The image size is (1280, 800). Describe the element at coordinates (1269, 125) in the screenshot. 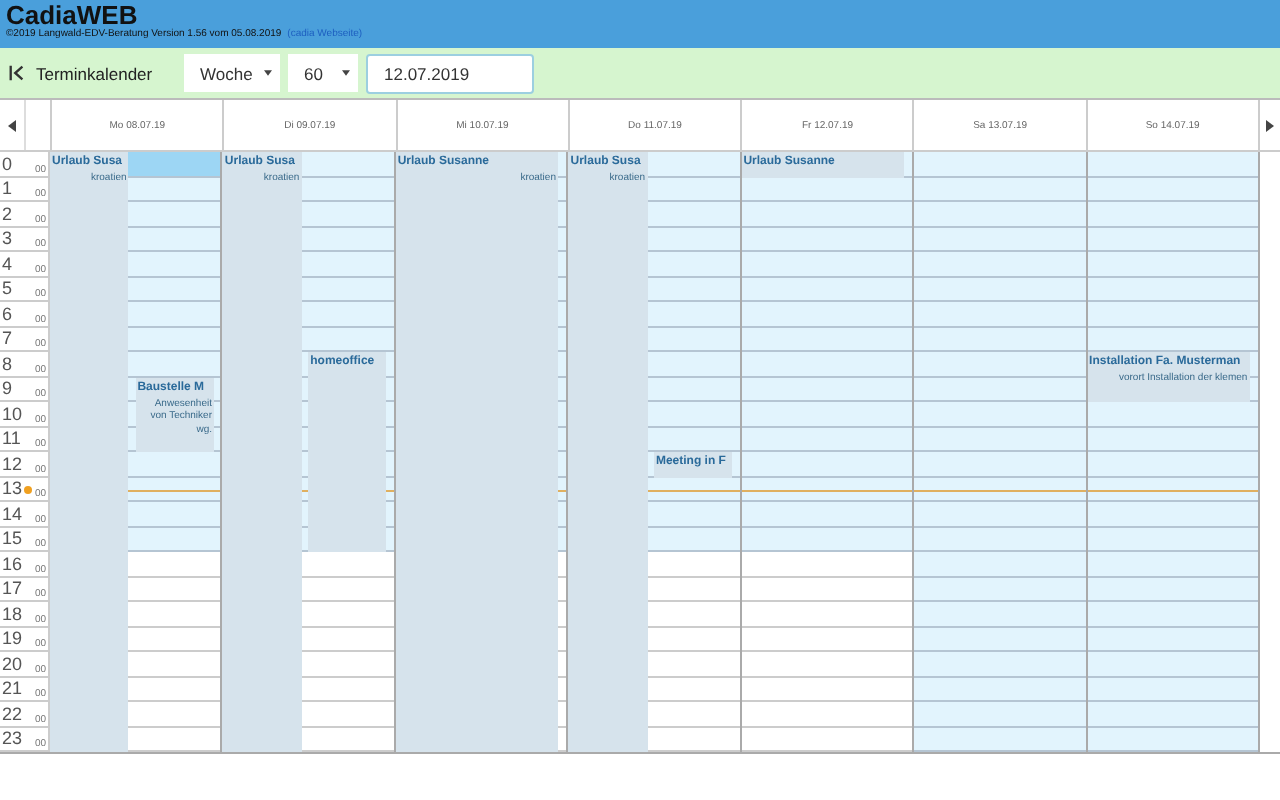

I see `next-week-icon` at that location.